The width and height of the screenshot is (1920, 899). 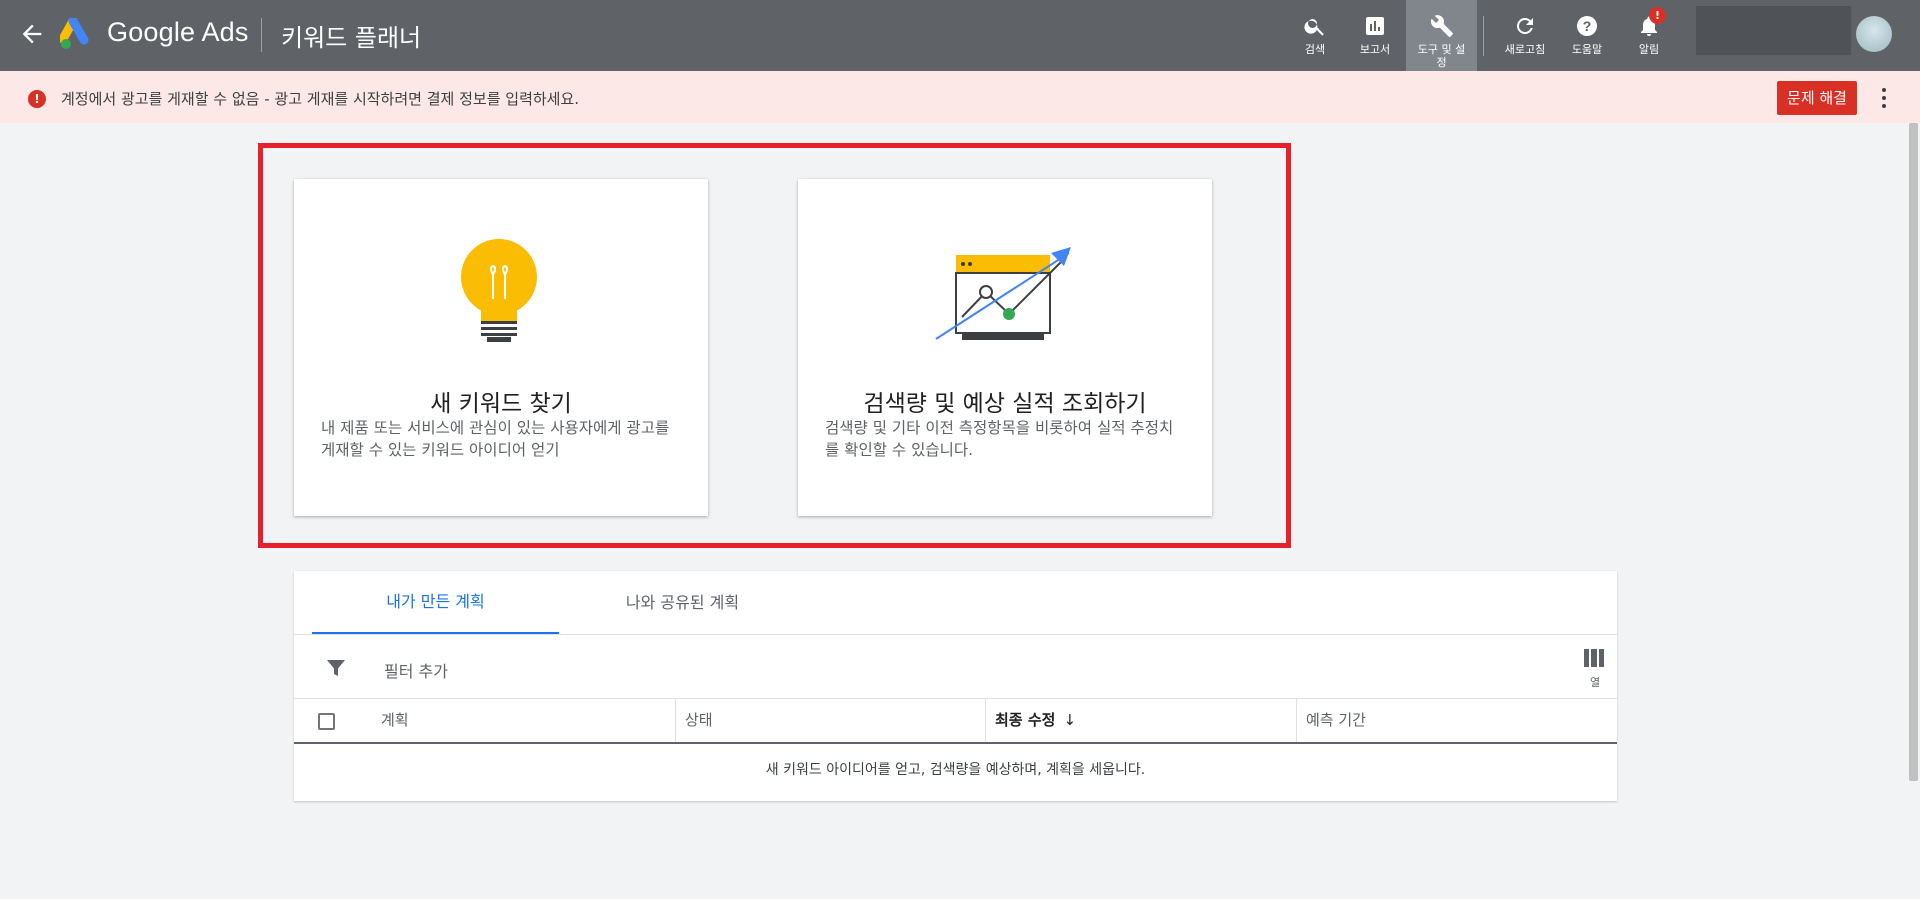 What do you see at coordinates (1005, 404) in the screenshot?
I see `forecast-card-title: 검색량 및 예상 실적 조회하기` at bounding box center [1005, 404].